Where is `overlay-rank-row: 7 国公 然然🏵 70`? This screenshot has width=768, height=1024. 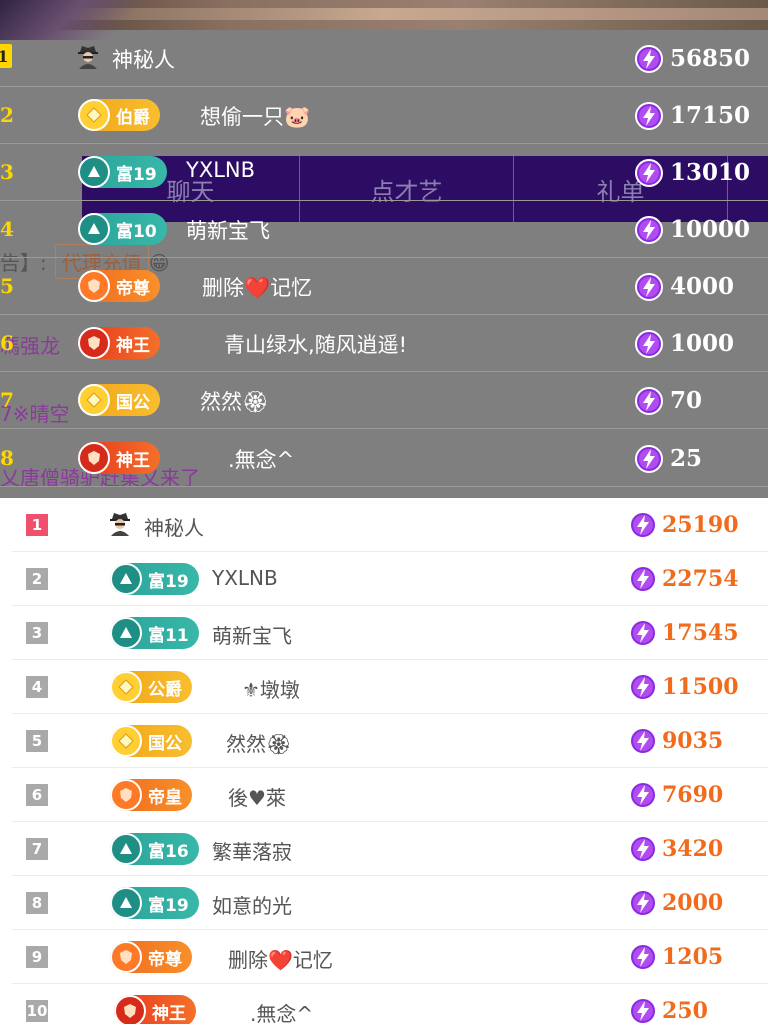 overlay-rank-row: 7 国公 然然🏵 70 is located at coordinates (384, 400).